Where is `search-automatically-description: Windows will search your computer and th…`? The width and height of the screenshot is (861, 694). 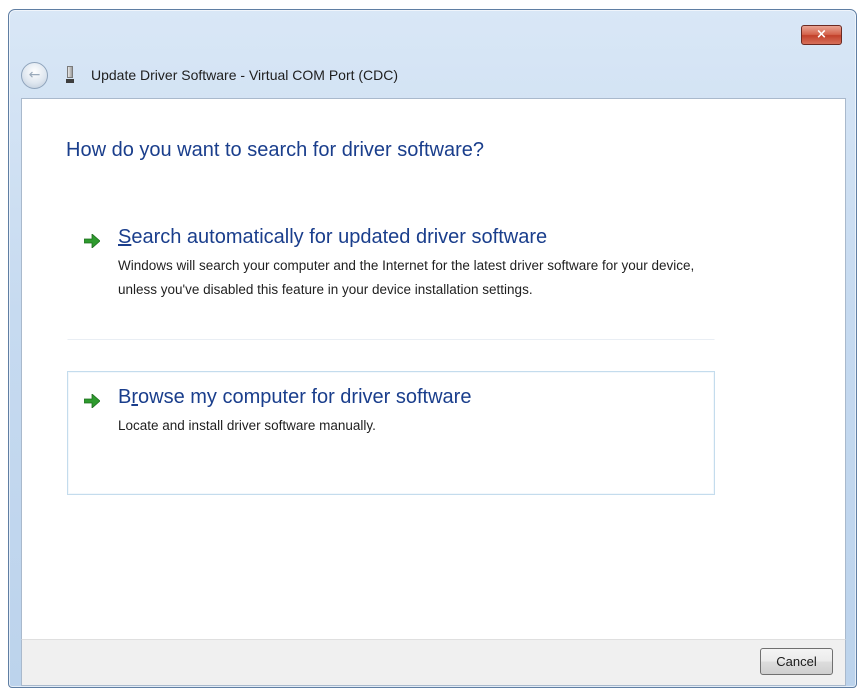
search-automatically-description: Windows will search your computer and th… is located at coordinates (406, 277).